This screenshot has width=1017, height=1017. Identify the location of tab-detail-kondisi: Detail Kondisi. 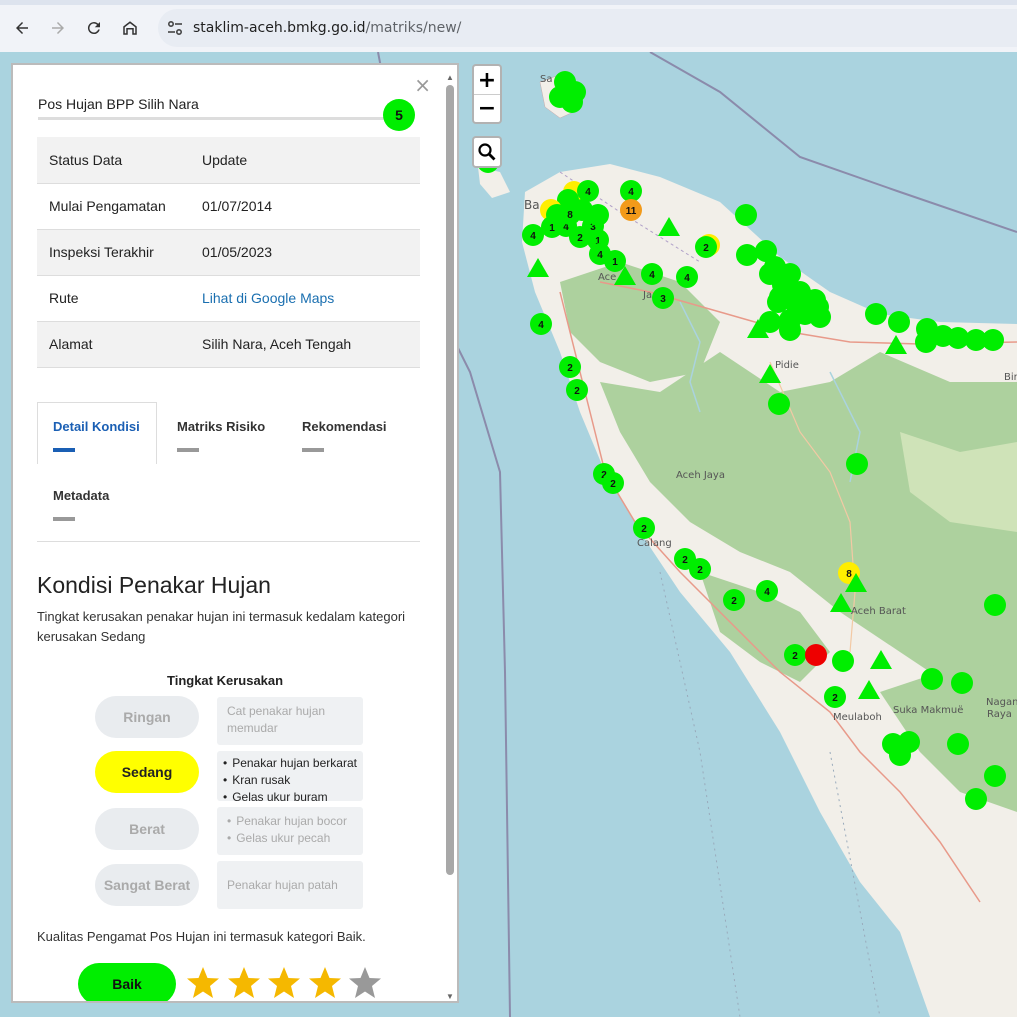
(96, 435).